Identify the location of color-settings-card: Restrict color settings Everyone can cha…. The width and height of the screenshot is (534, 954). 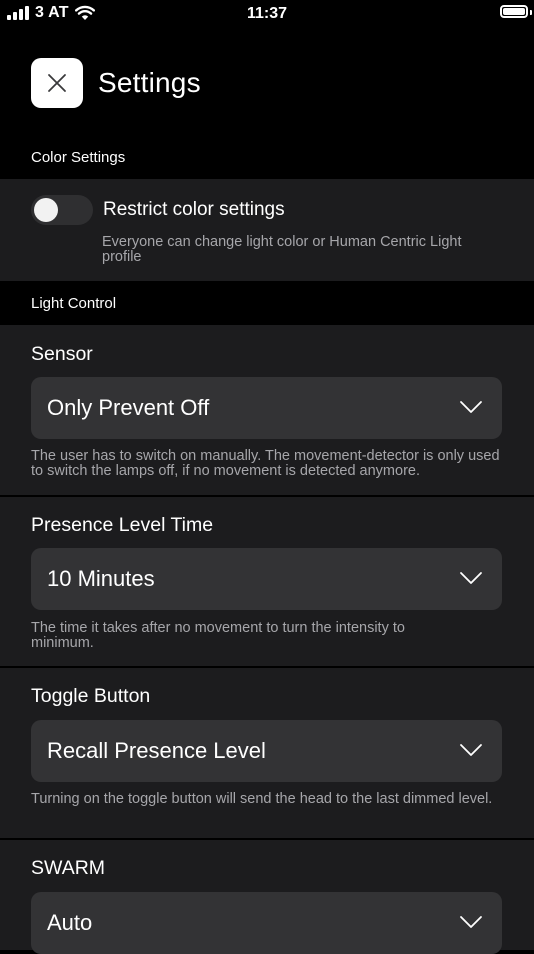
(267, 230).